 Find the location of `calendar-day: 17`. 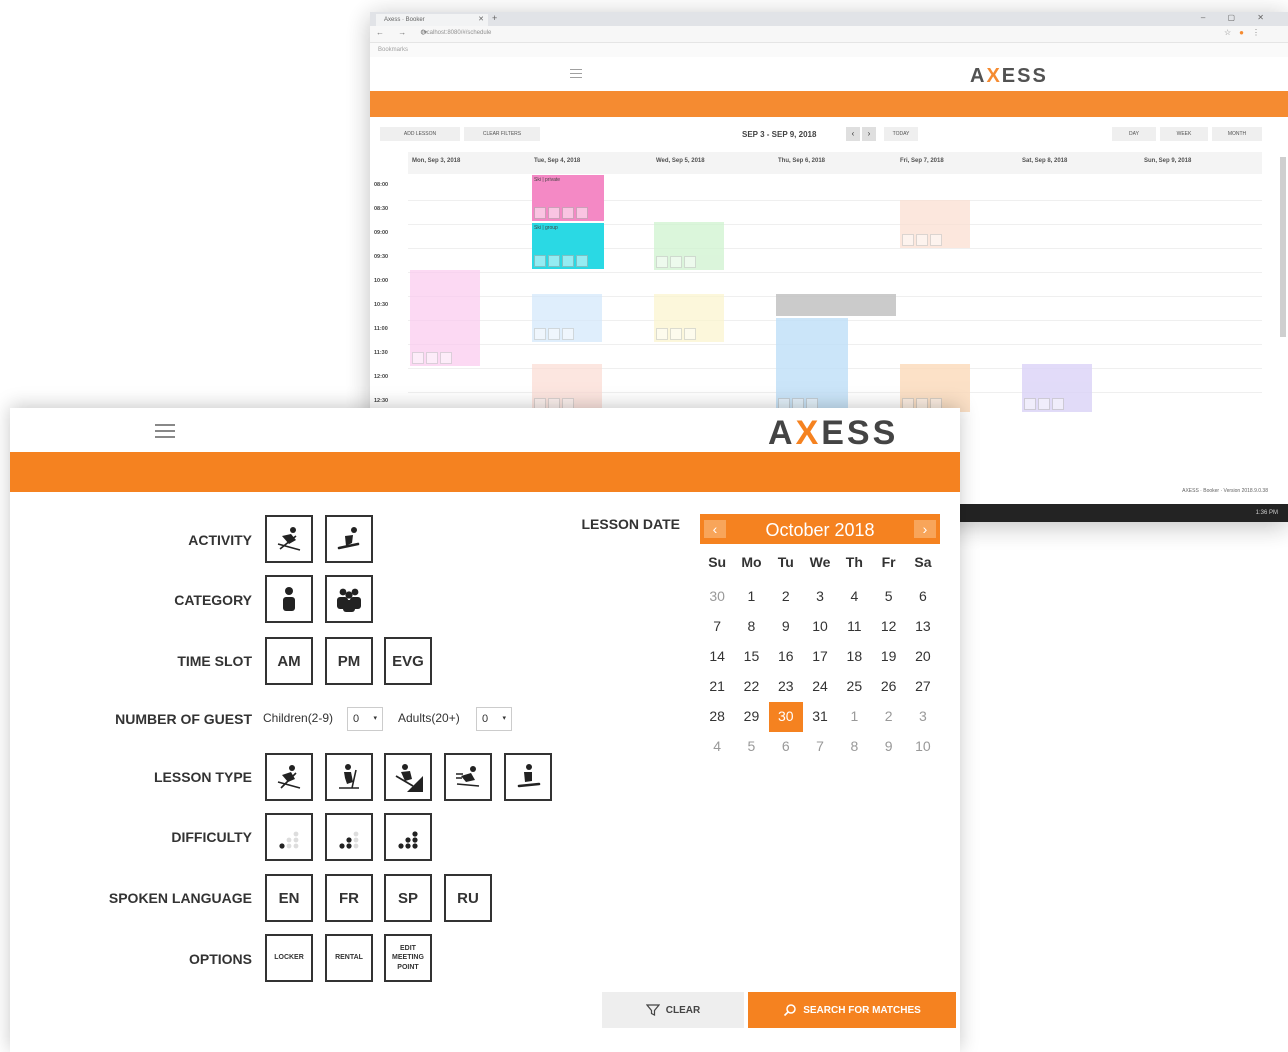

calendar-day: 17 is located at coordinates (820, 657).